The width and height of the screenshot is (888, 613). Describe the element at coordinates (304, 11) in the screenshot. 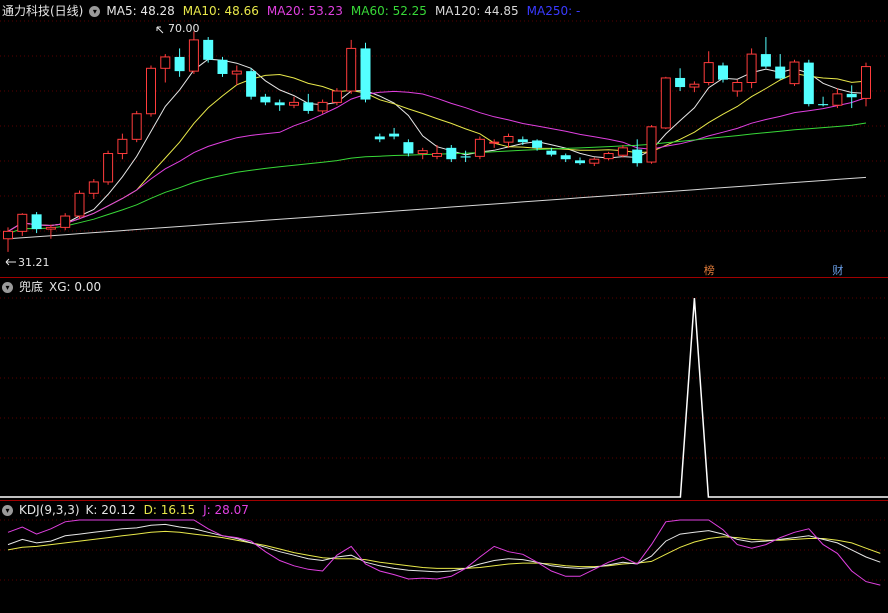

I see `ma-label-2: MA20: 53.23` at that location.